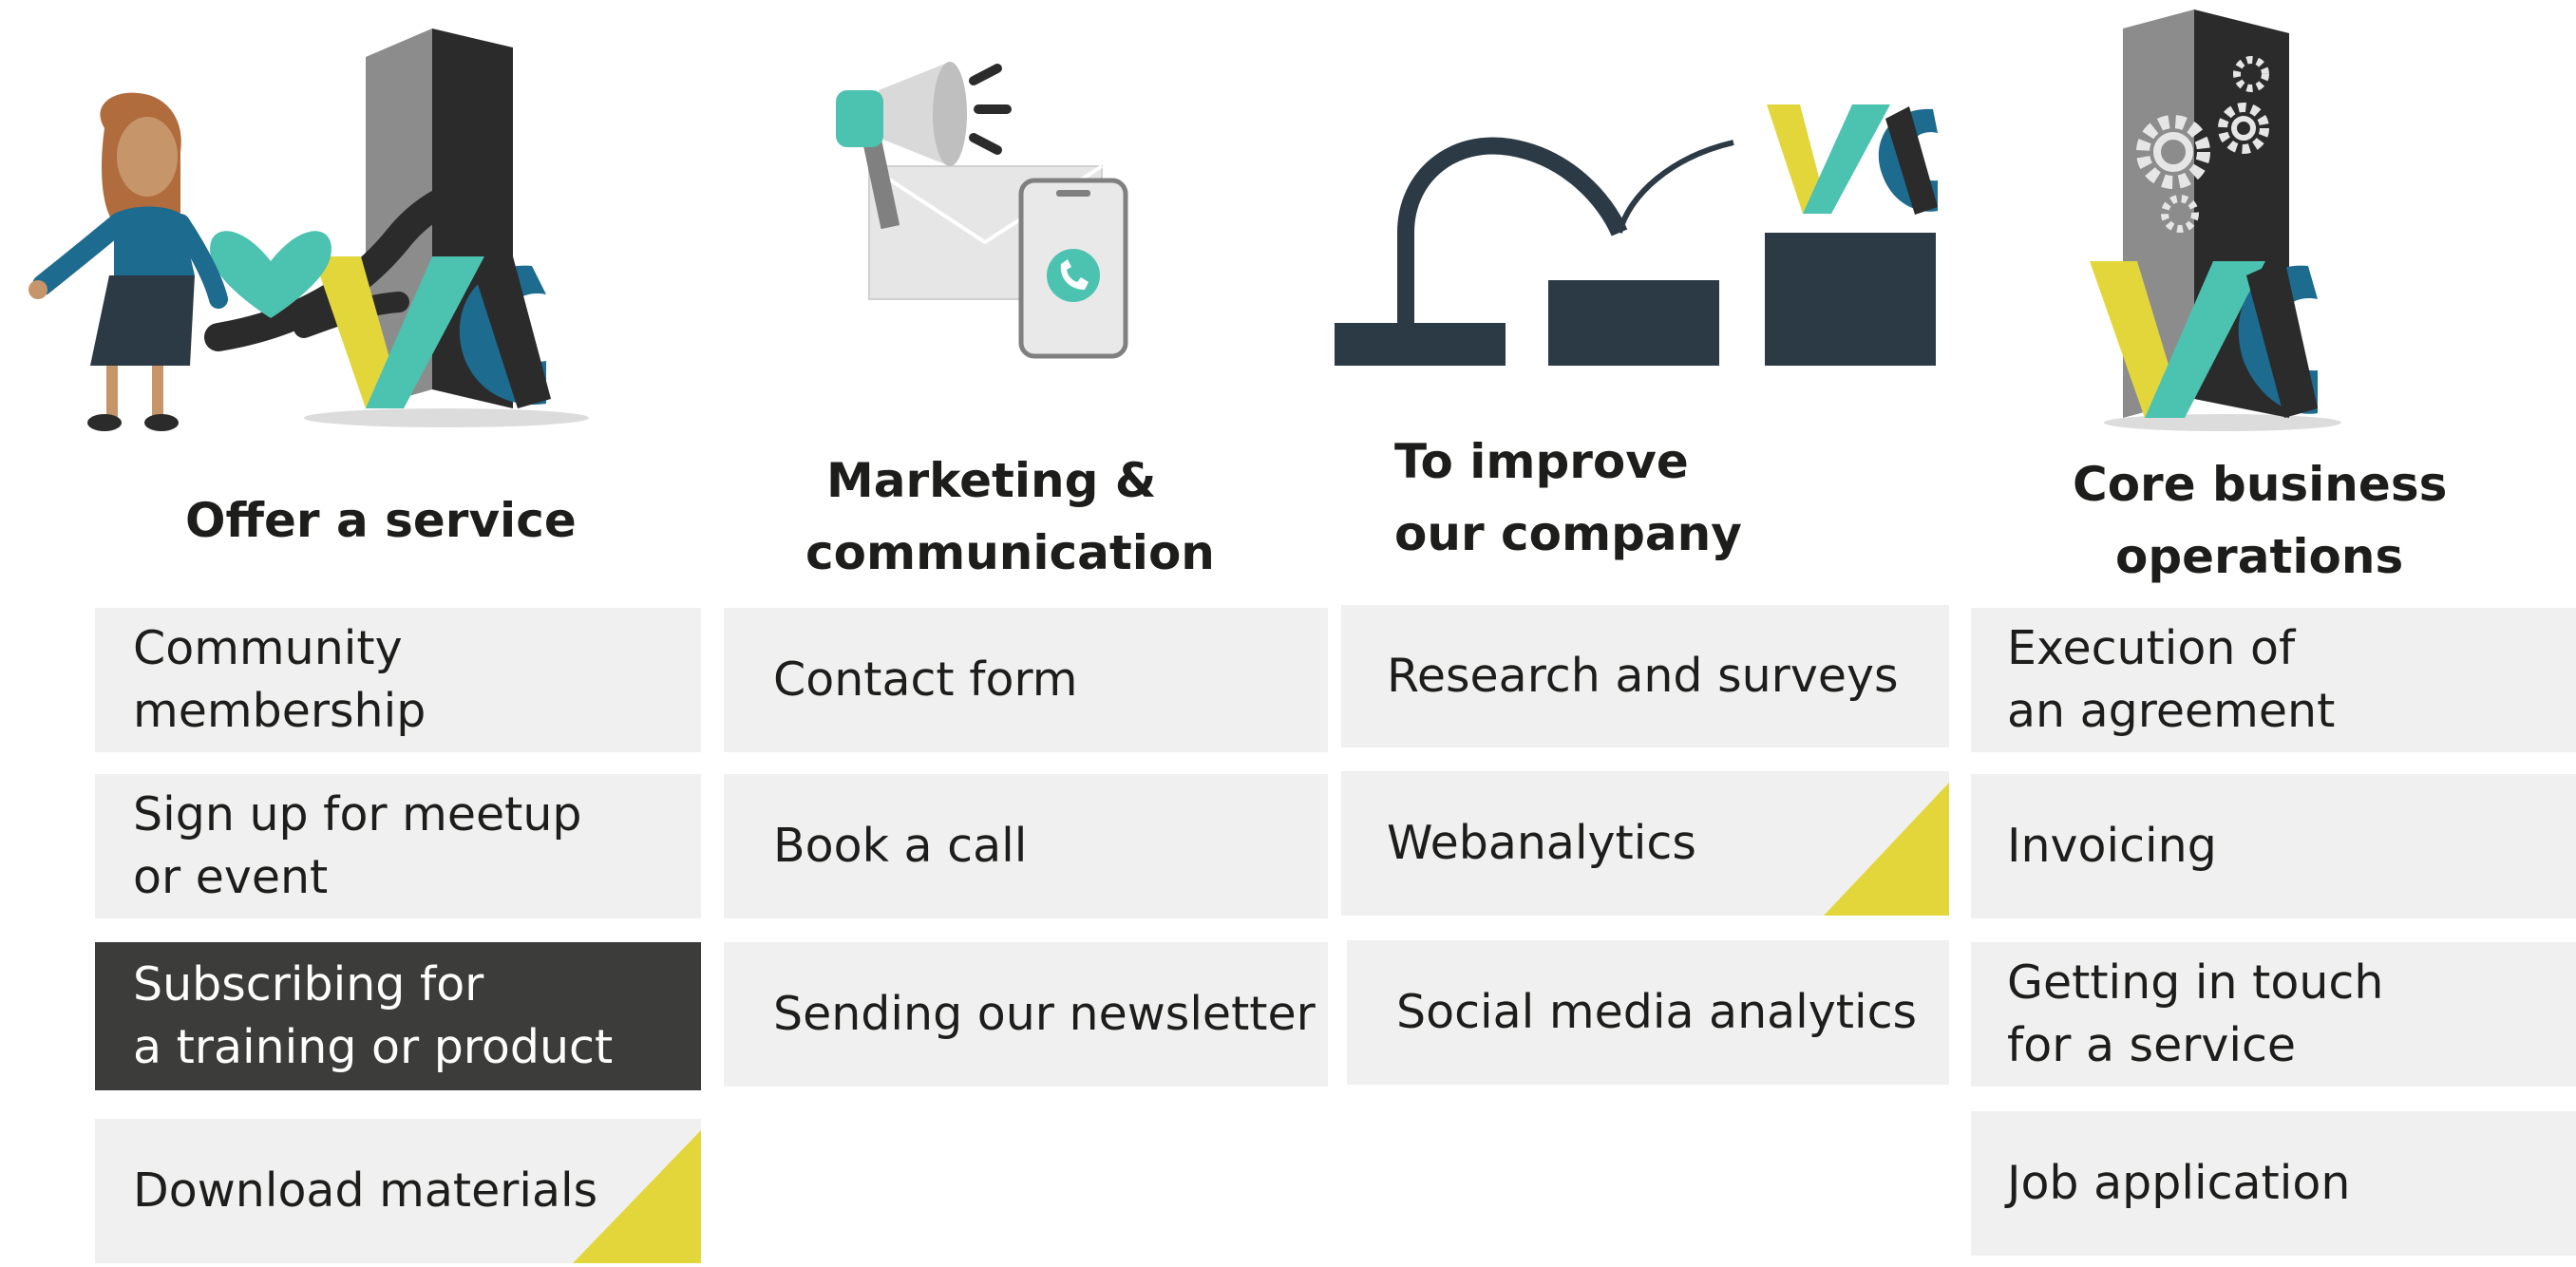 This screenshot has height=1267, width=2576. What do you see at coordinates (2273, 846) in the screenshot?
I see `list-item-invoicing: Invoicing` at bounding box center [2273, 846].